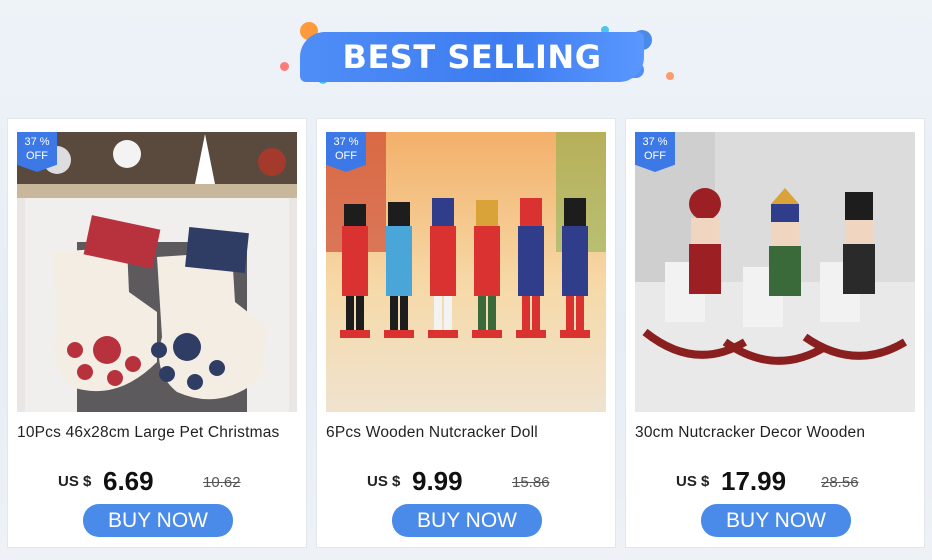  What do you see at coordinates (128, 481) in the screenshot?
I see `sale-price: 6.69` at bounding box center [128, 481].